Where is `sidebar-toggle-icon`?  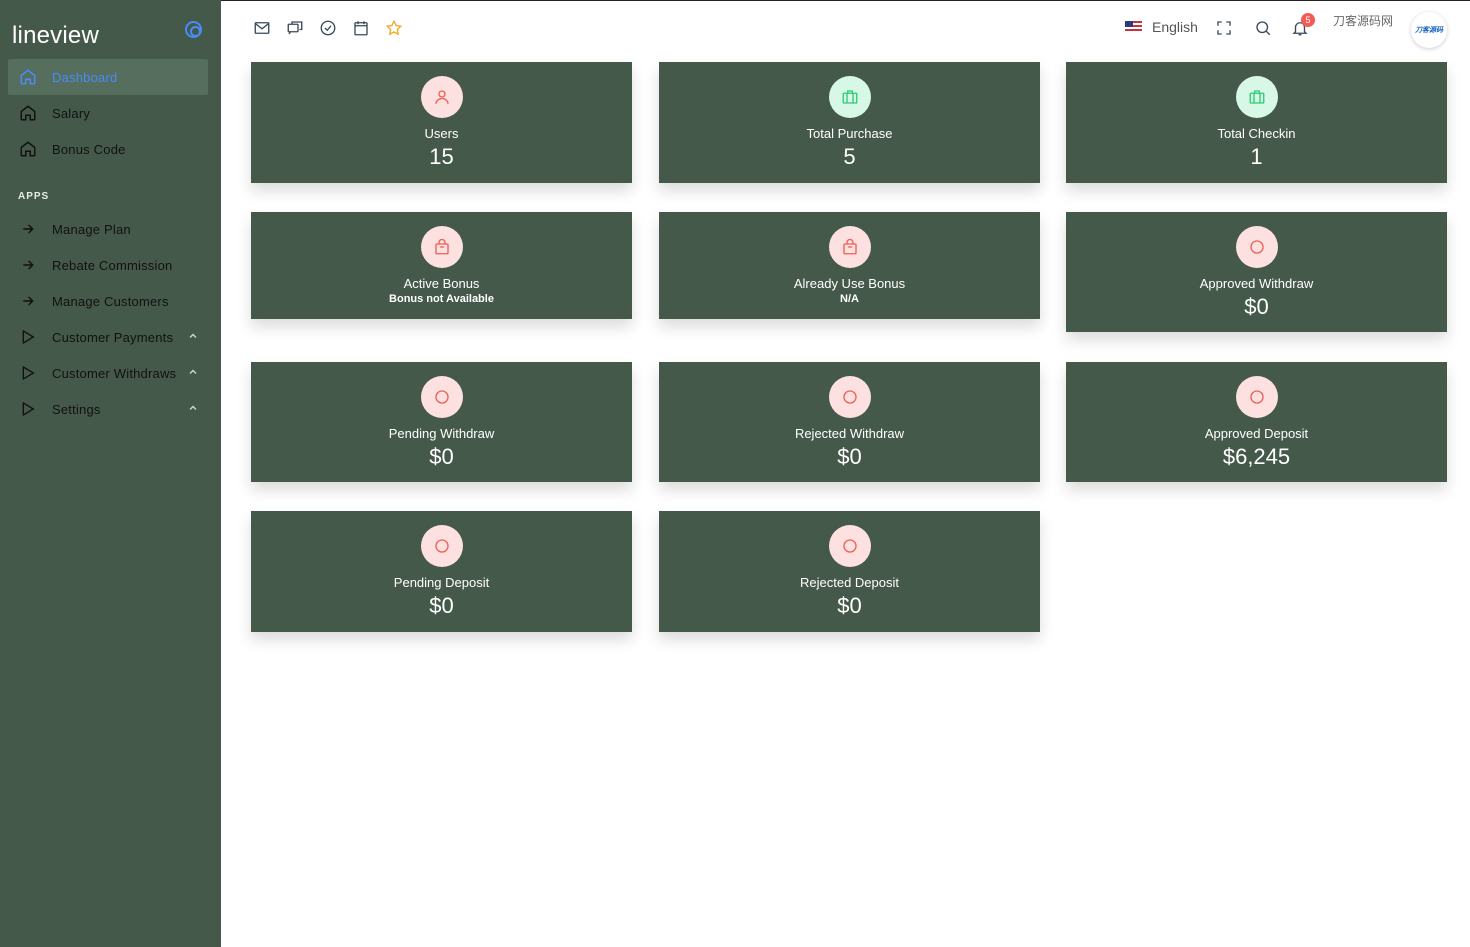
sidebar-toggle-icon is located at coordinates (193, 29).